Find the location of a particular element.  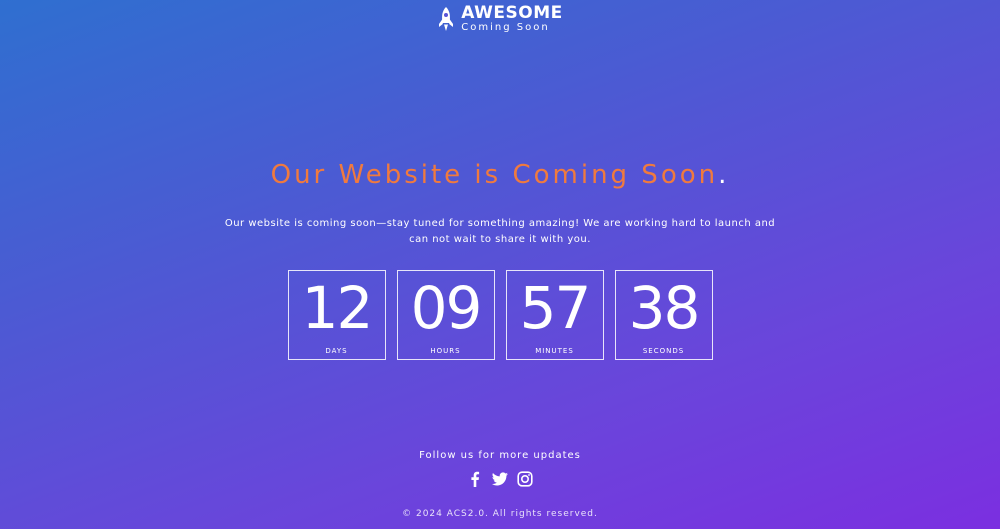

countdown-minutes: 57 MINUTES is located at coordinates (554, 315).